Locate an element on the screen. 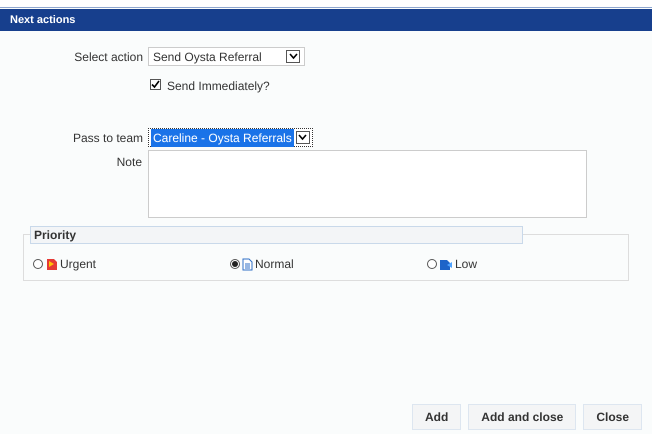  action-dropdown: Send Oysta Referral is located at coordinates (226, 56).